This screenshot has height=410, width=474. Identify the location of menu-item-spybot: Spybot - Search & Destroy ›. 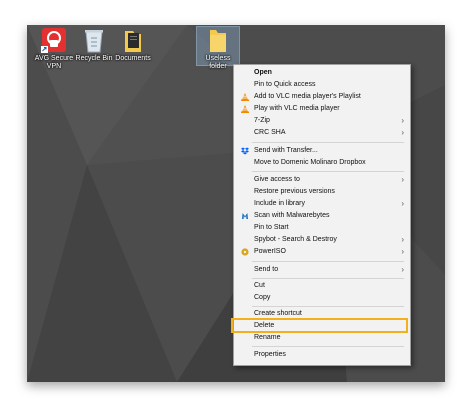
(322, 240).